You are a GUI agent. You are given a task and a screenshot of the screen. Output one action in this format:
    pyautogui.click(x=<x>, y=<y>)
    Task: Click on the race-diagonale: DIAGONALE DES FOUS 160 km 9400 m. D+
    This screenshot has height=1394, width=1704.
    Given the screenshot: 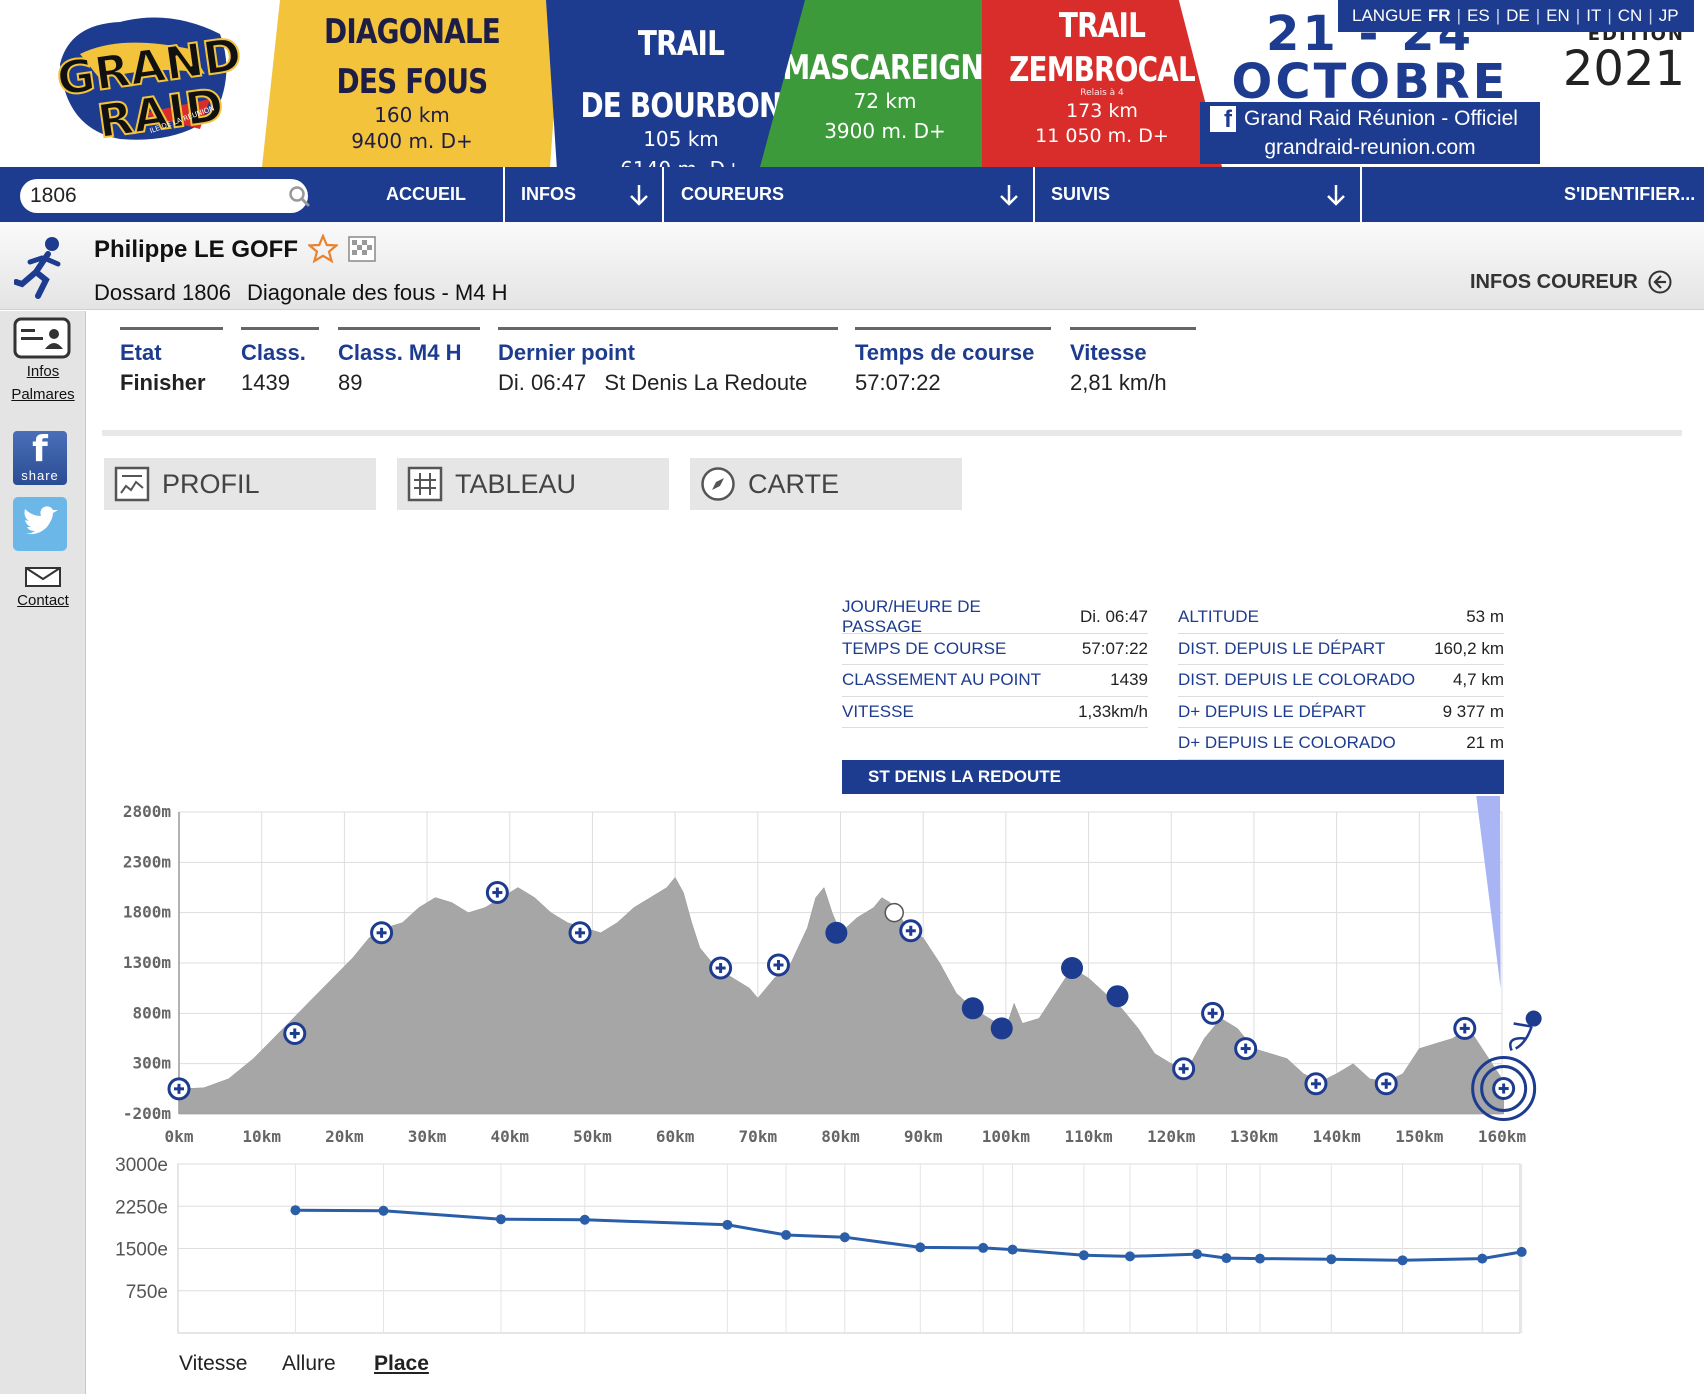 What is the action you would take?
    pyautogui.click(x=412, y=83)
    